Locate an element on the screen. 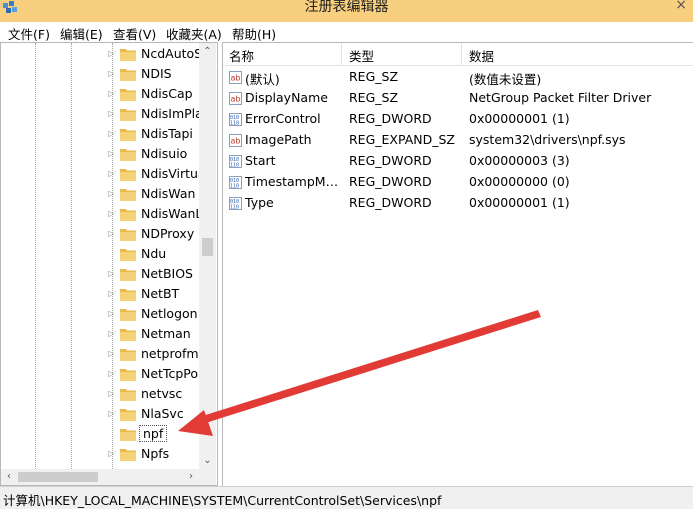 The image size is (693, 509). tree-node: ▷ NlaSvc is located at coordinates (153, 415).